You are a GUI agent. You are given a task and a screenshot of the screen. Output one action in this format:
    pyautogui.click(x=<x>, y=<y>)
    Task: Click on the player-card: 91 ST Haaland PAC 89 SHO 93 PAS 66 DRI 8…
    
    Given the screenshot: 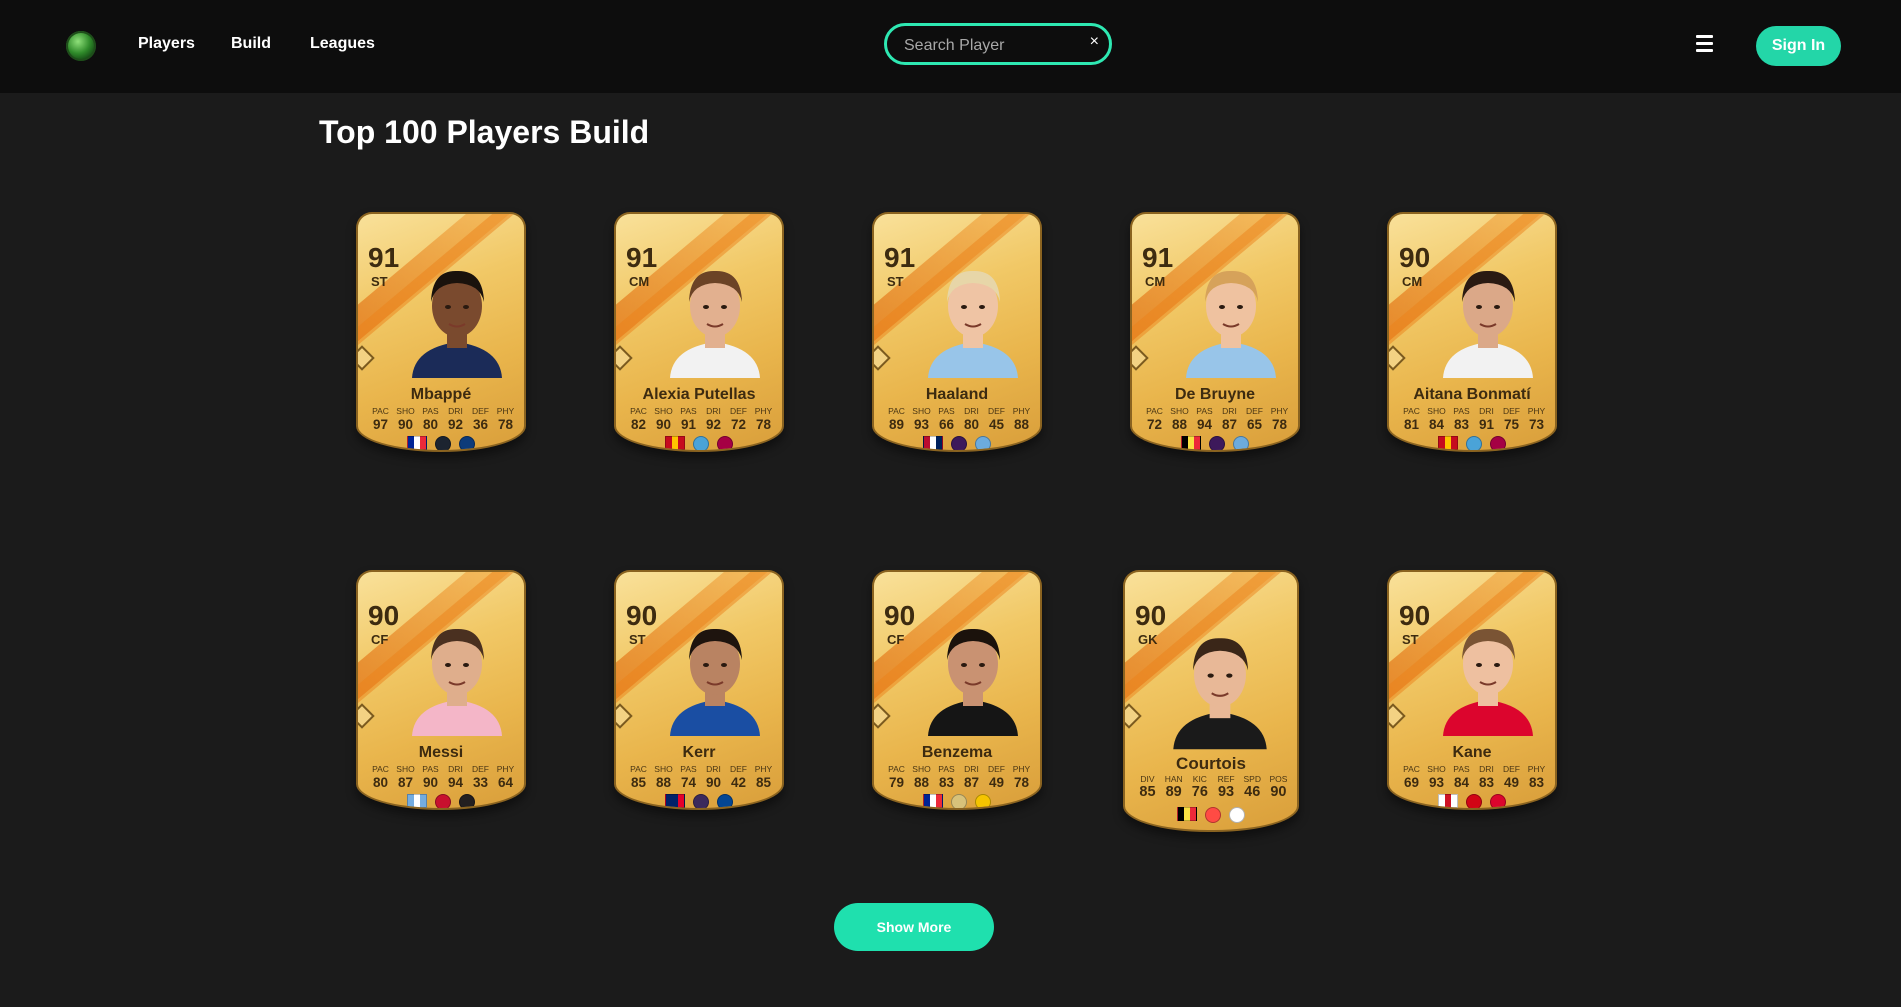 What is the action you would take?
    pyautogui.click(x=957, y=332)
    